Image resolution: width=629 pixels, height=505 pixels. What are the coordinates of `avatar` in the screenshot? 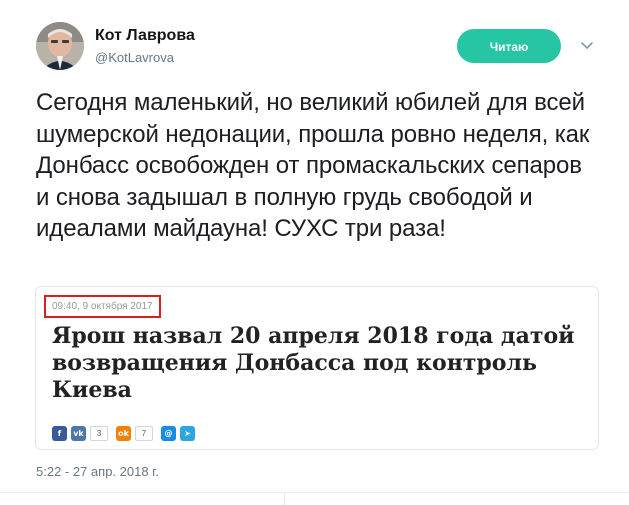 It's located at (60, 46).